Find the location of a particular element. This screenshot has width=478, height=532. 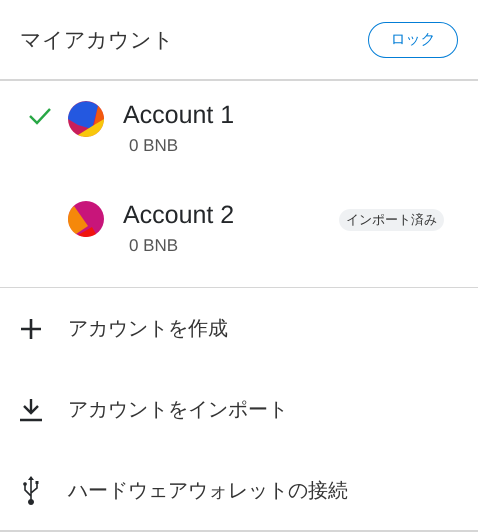

check-icon is located at coordinates (40, 116).